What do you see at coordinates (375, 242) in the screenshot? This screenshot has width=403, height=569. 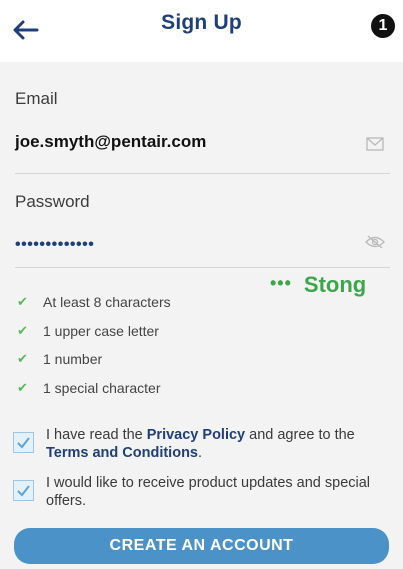 I see `eye-off-icon` at bounding box center [375, 242].